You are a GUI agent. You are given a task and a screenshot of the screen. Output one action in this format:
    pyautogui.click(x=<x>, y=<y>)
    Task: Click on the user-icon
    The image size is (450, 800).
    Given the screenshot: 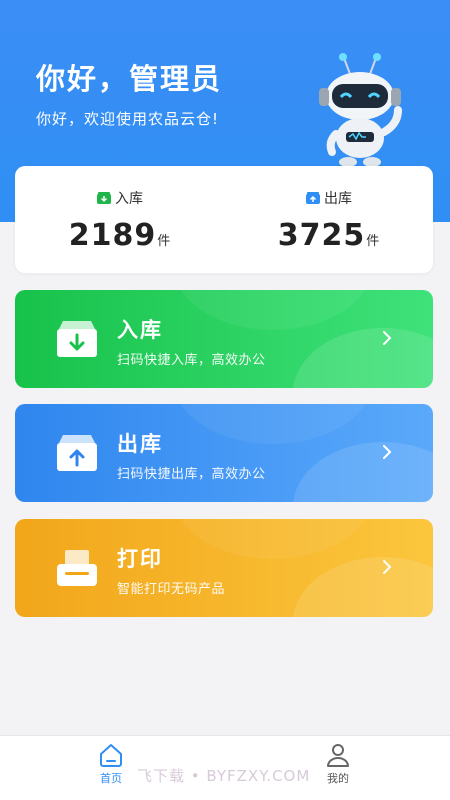 What is the action you would take?
    pyautogui.click(x=338, y=755)
    